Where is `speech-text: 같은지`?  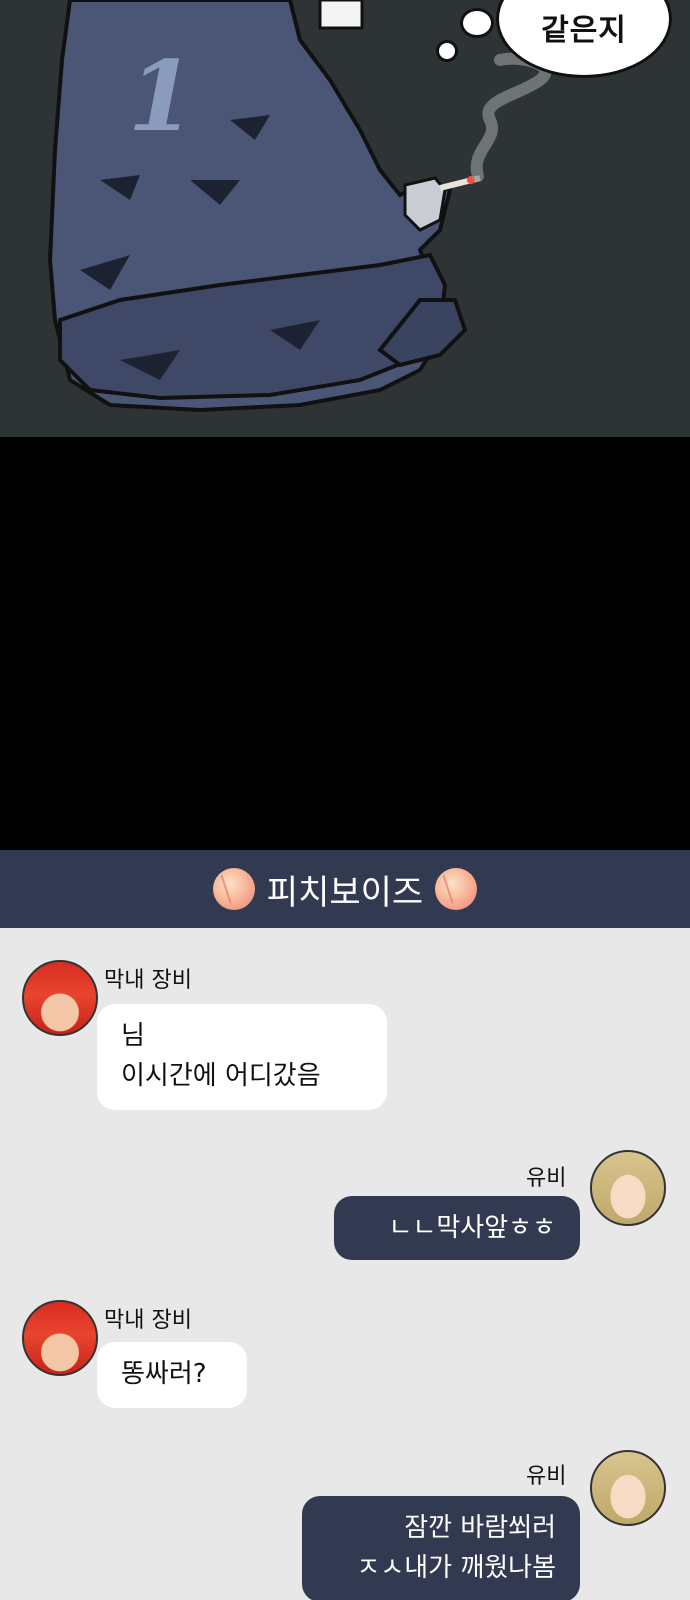 speech-text: 같은지 is located at coordinates (584, 30).